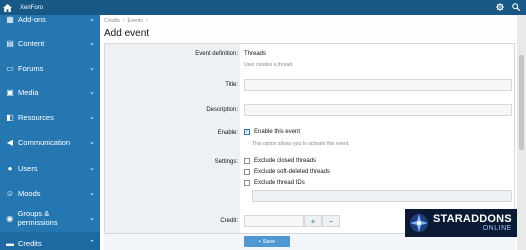 This screenshot has width=526, height=250. I want to click on event-definition-value: Threads, so click(255, 54).